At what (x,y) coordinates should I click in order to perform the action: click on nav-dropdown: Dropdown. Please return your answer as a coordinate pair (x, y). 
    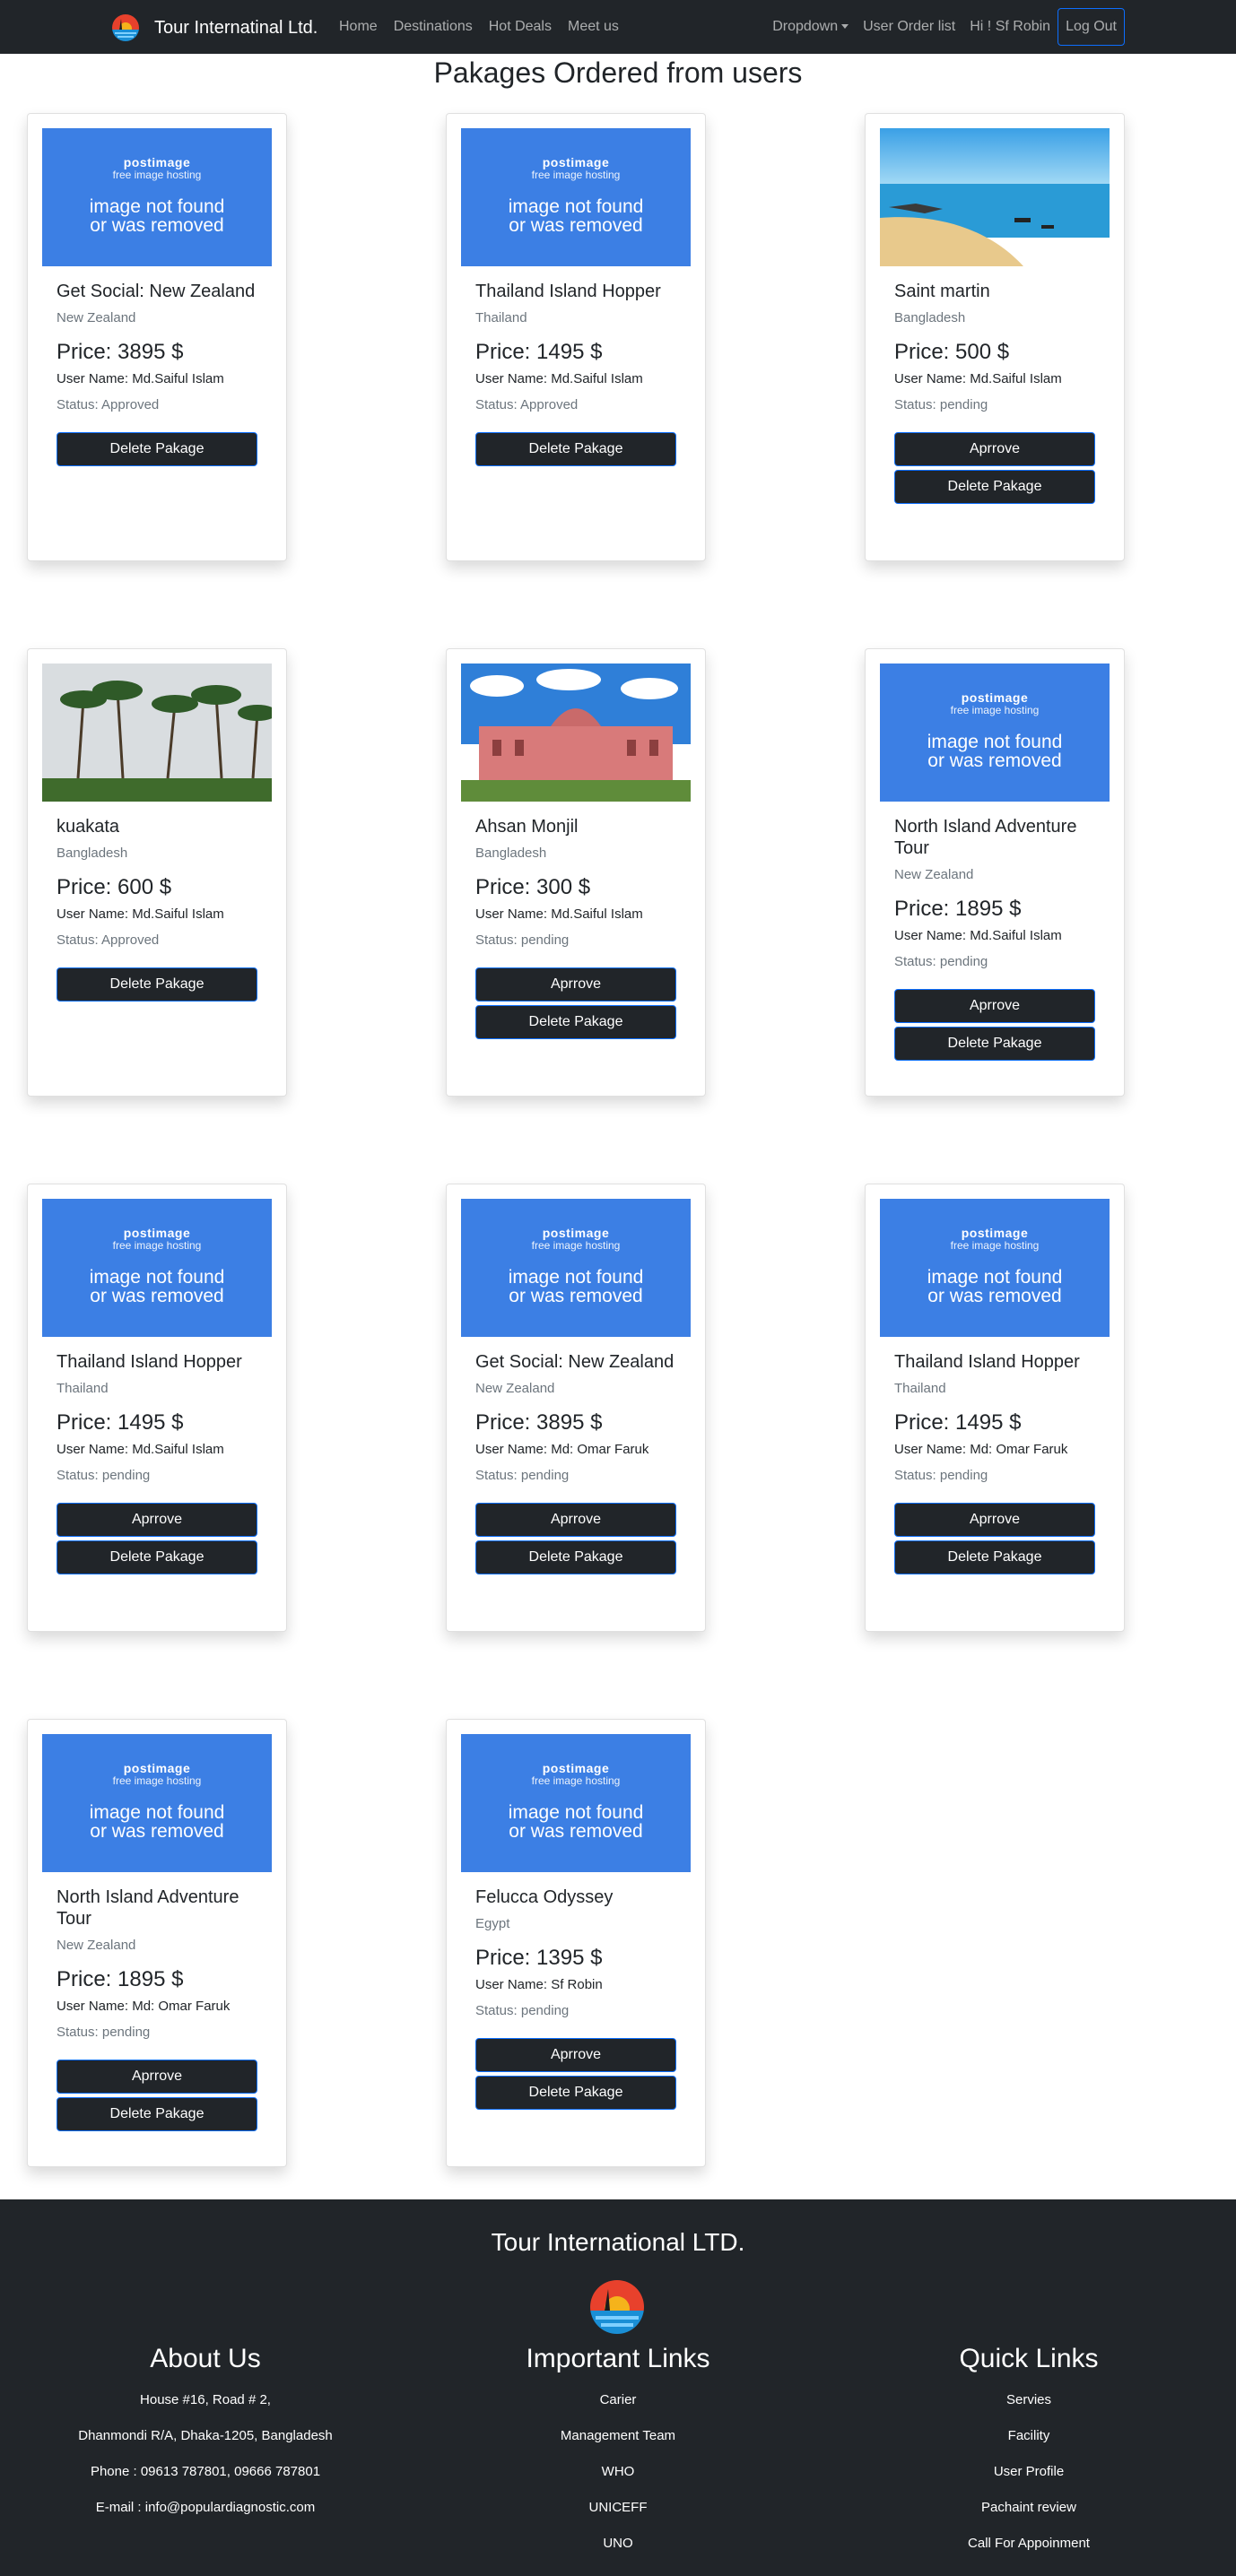
    Looking at the image, I should click on (810, 27).